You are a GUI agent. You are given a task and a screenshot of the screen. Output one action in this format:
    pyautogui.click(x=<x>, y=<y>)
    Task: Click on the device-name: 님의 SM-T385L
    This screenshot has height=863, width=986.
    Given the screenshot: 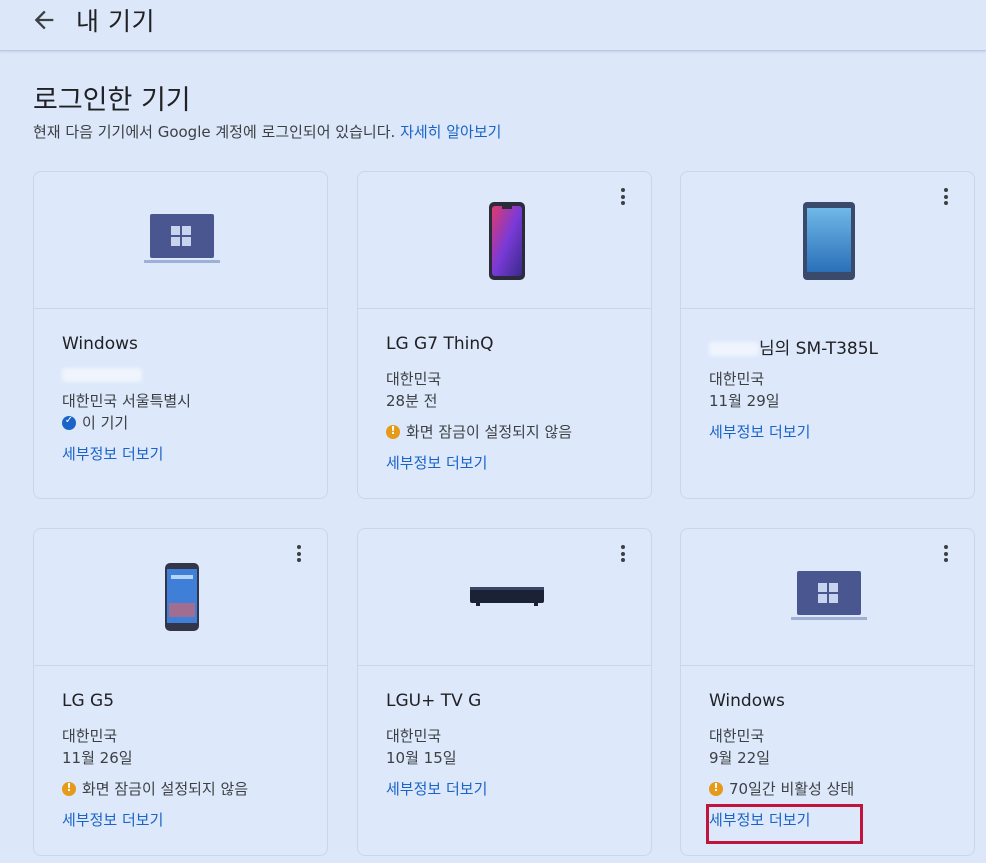 What is the action you would take?
    pyautogui.click(x=793, y=346)
    